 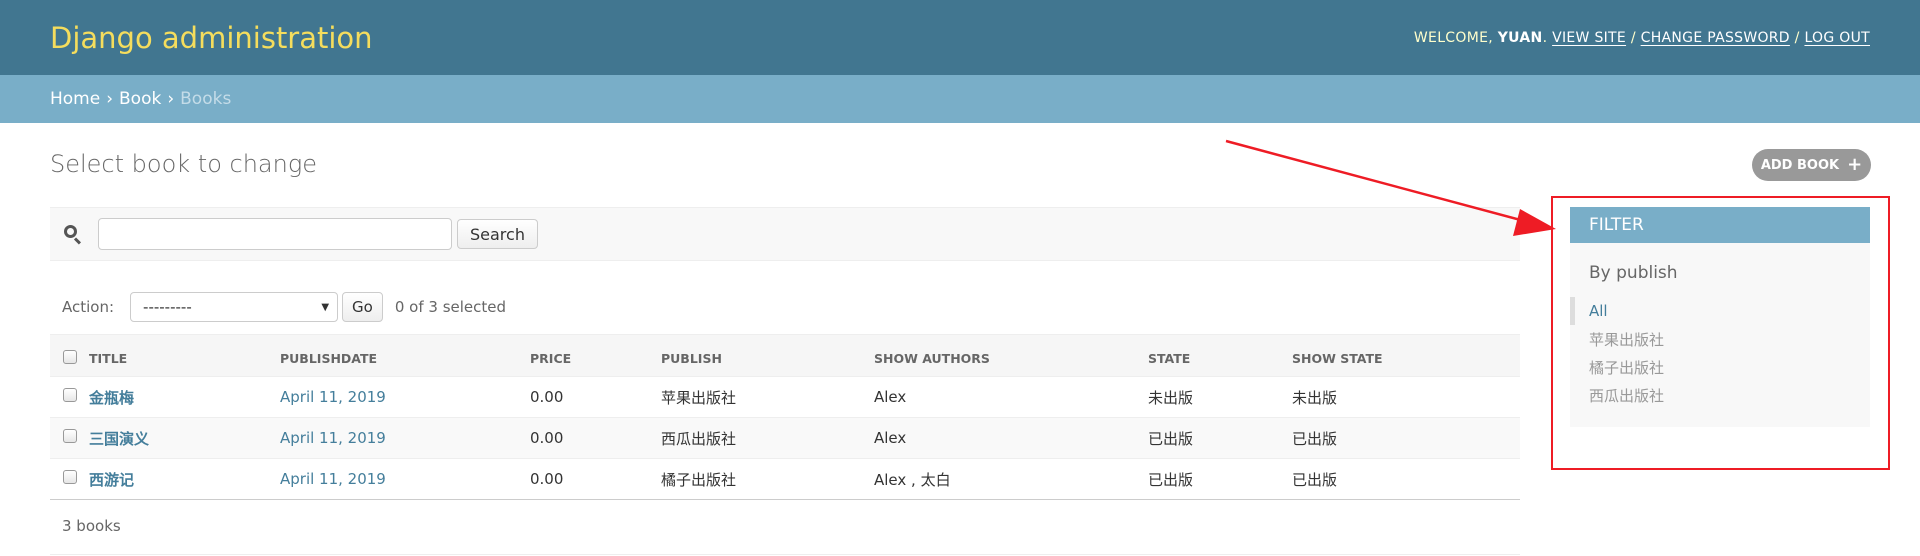 I want to click on book-title-link: 西游记, so click(x=111, y=480).